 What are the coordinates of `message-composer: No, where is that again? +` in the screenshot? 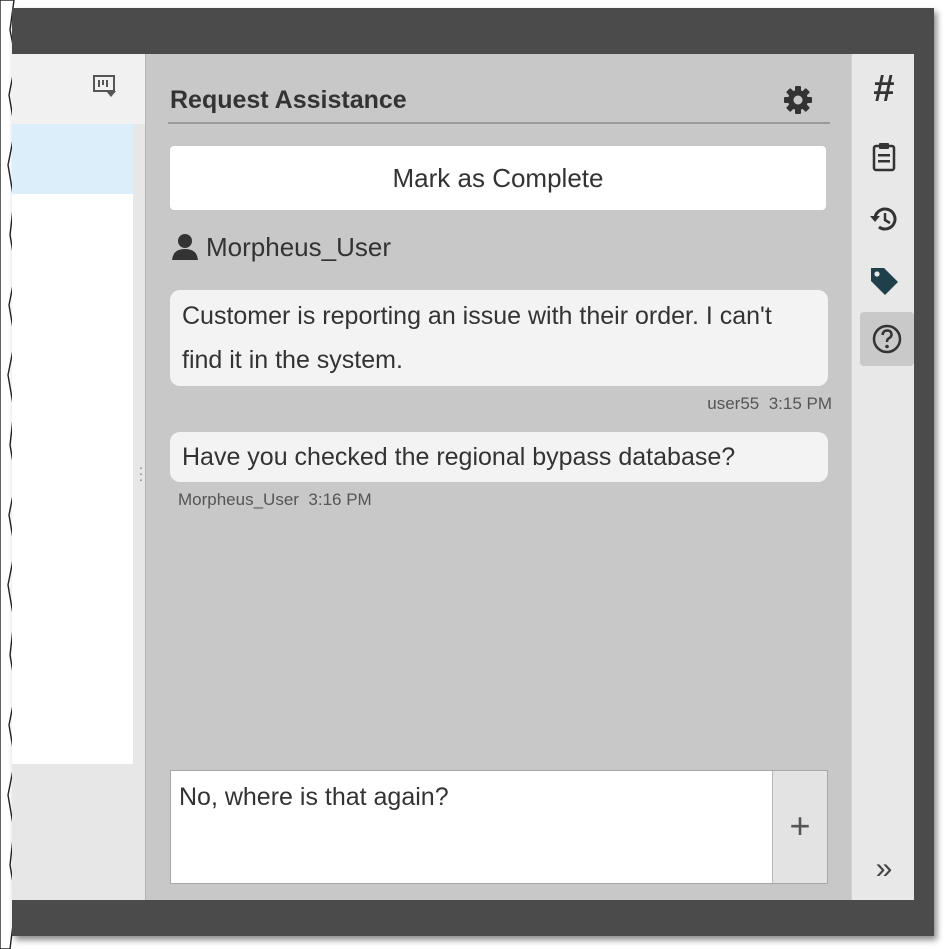 It's located at (499, 827).